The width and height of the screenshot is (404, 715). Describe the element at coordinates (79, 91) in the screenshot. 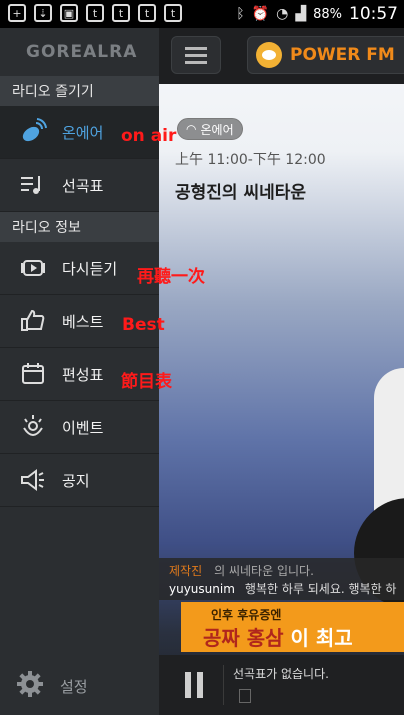

I see `section-header-listen: 라디오 즐기기` at that location.